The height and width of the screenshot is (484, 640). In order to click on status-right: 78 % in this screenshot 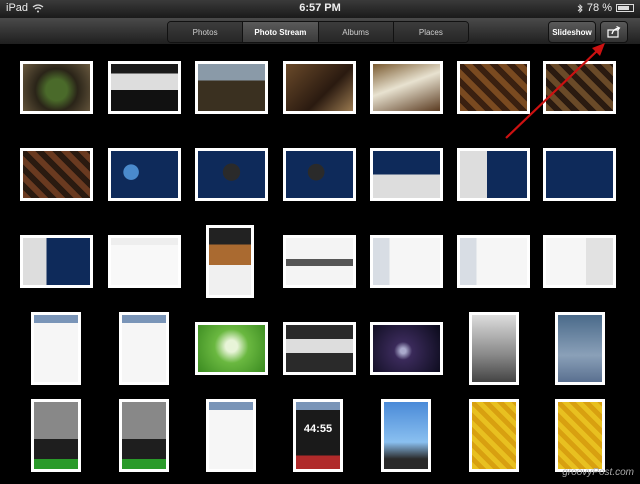, I will do `click(605, 8)`.